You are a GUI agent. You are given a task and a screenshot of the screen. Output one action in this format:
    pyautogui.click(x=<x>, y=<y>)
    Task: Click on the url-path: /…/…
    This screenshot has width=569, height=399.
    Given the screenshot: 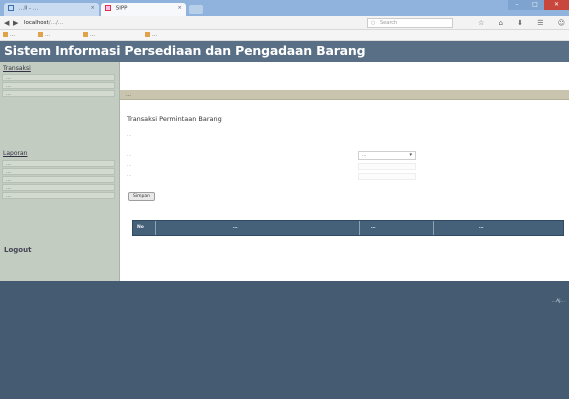 What is the action you would take?
    pyautogui.click(x=56, y=23)
    